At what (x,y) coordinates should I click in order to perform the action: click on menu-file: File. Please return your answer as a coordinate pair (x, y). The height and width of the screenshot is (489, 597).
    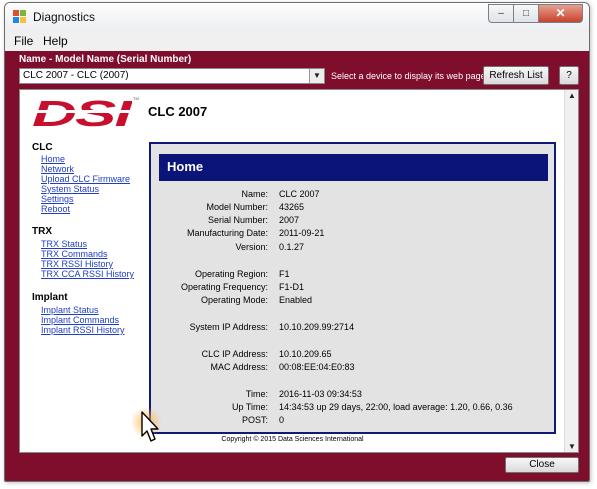
    Looking at the image, I should click on (23, 41).